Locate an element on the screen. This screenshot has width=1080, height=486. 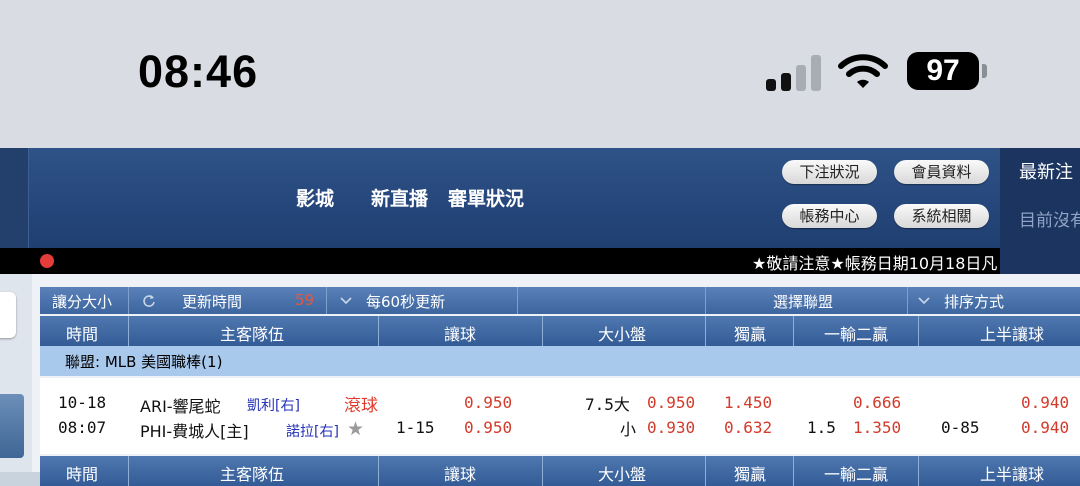
one-lose-two-win-away: 0.666 is located at coordinates (877, 402).